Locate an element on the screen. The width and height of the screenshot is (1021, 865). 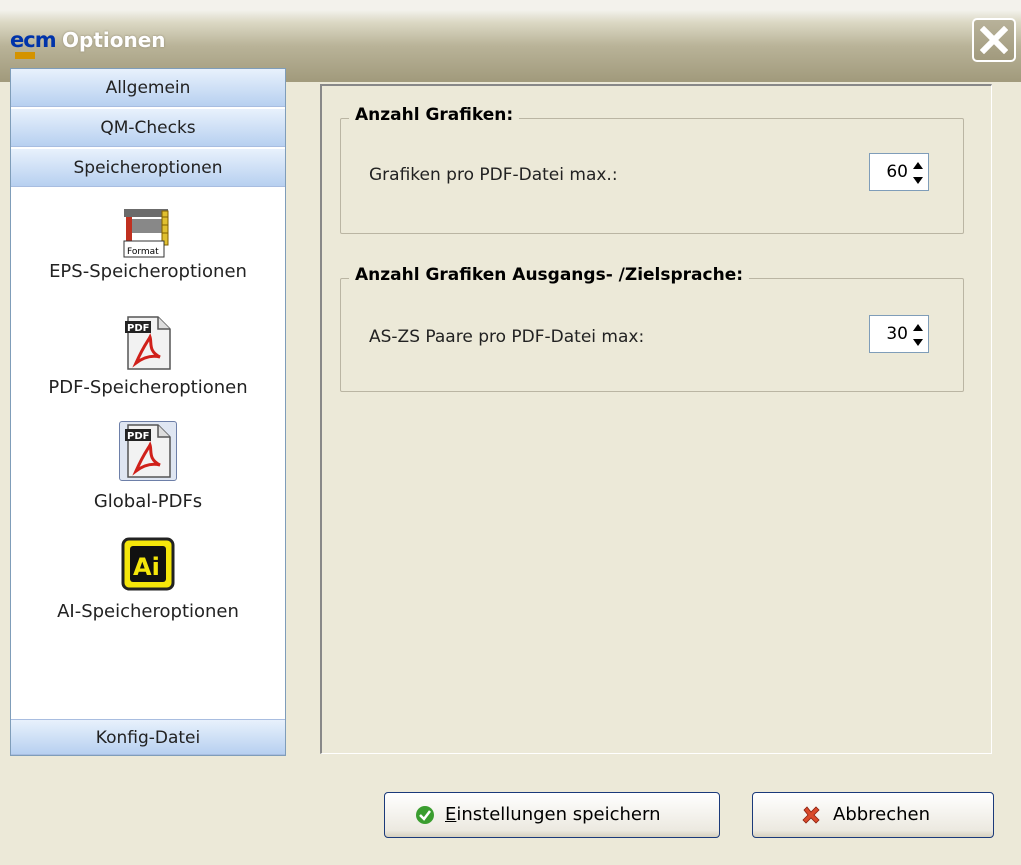
sidebar-item-pdf: PDF PDF-Speicheroptionen is located at coordinates (148, 361).